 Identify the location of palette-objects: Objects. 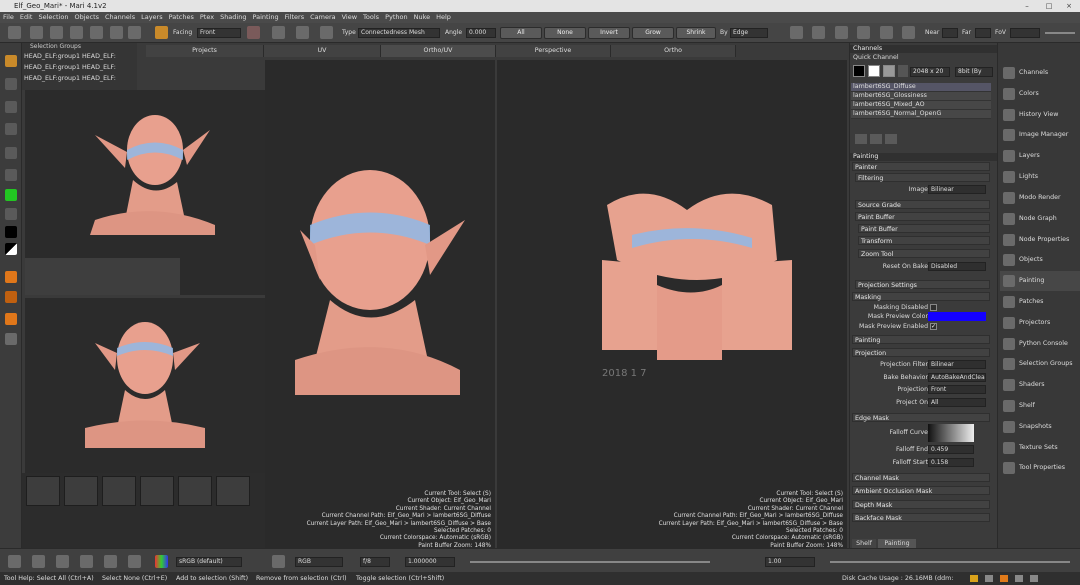
(1040, 260).